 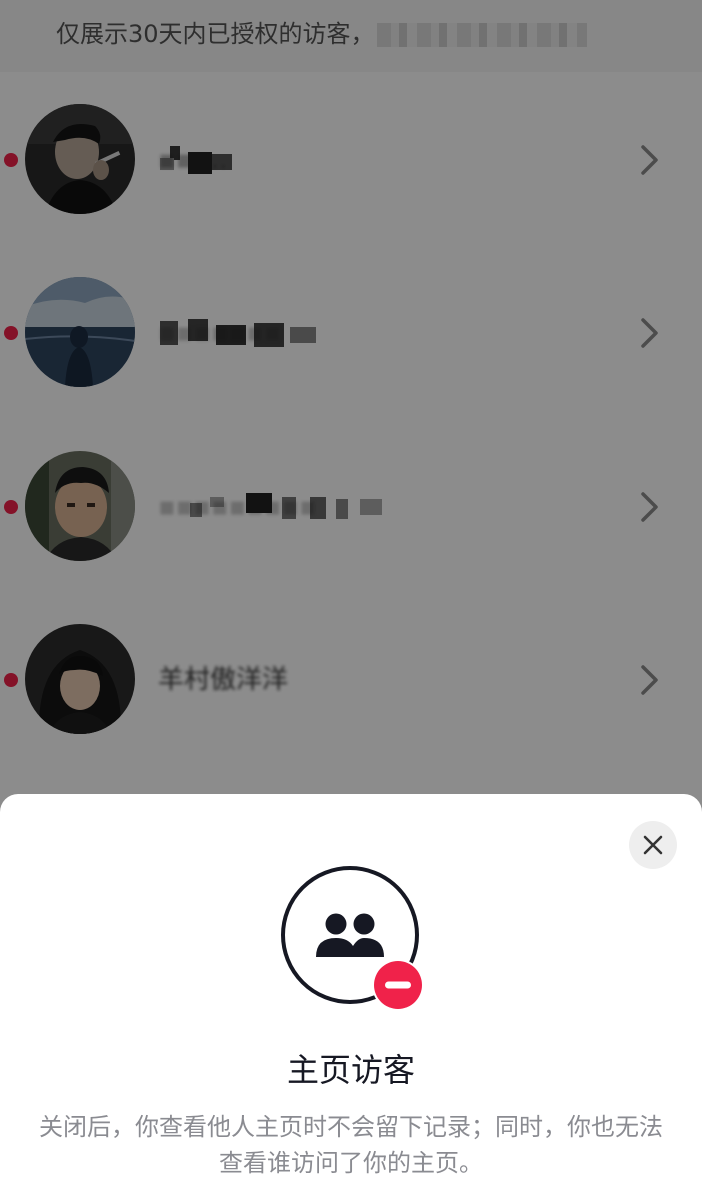 I want to click on close-button, so click(x=653, y=845).